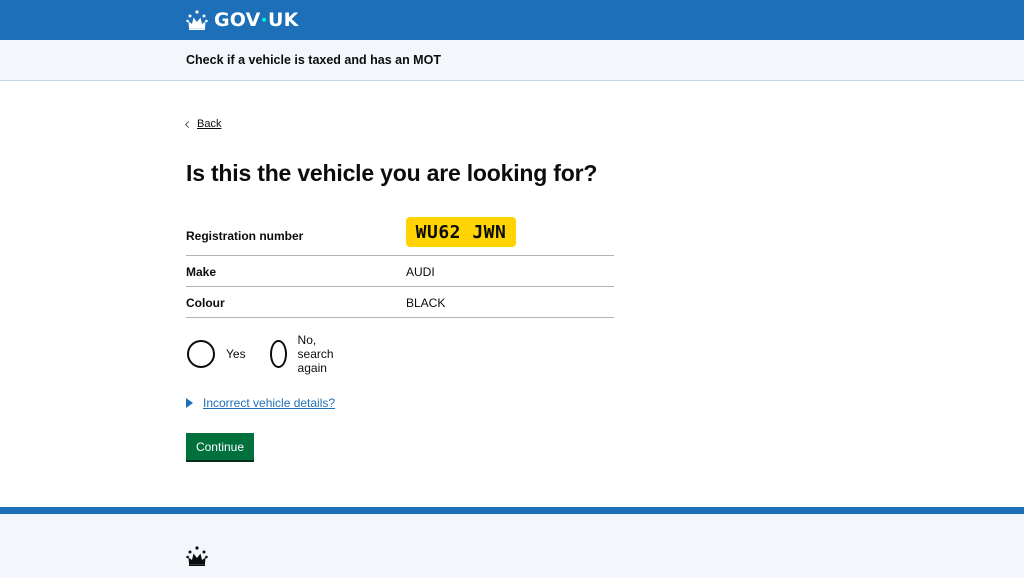  I want to click on summary-row-registration: Registration number WU62 JWN, so click(400, 234).